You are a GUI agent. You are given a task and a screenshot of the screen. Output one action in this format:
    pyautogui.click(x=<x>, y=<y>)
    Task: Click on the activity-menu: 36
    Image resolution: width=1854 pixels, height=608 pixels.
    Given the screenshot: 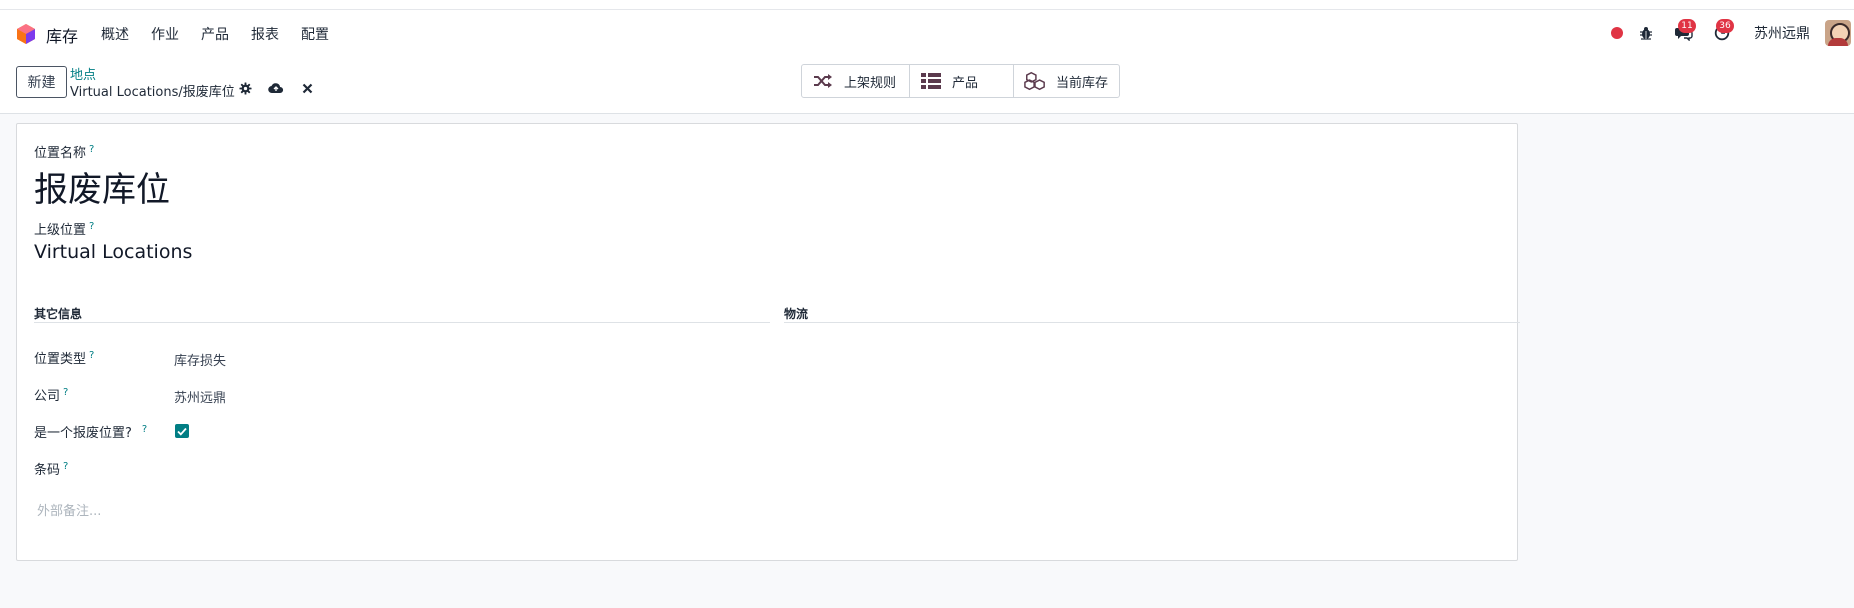 What is the action you would take?
    pyautogui.click(x=1722, y=33)
    